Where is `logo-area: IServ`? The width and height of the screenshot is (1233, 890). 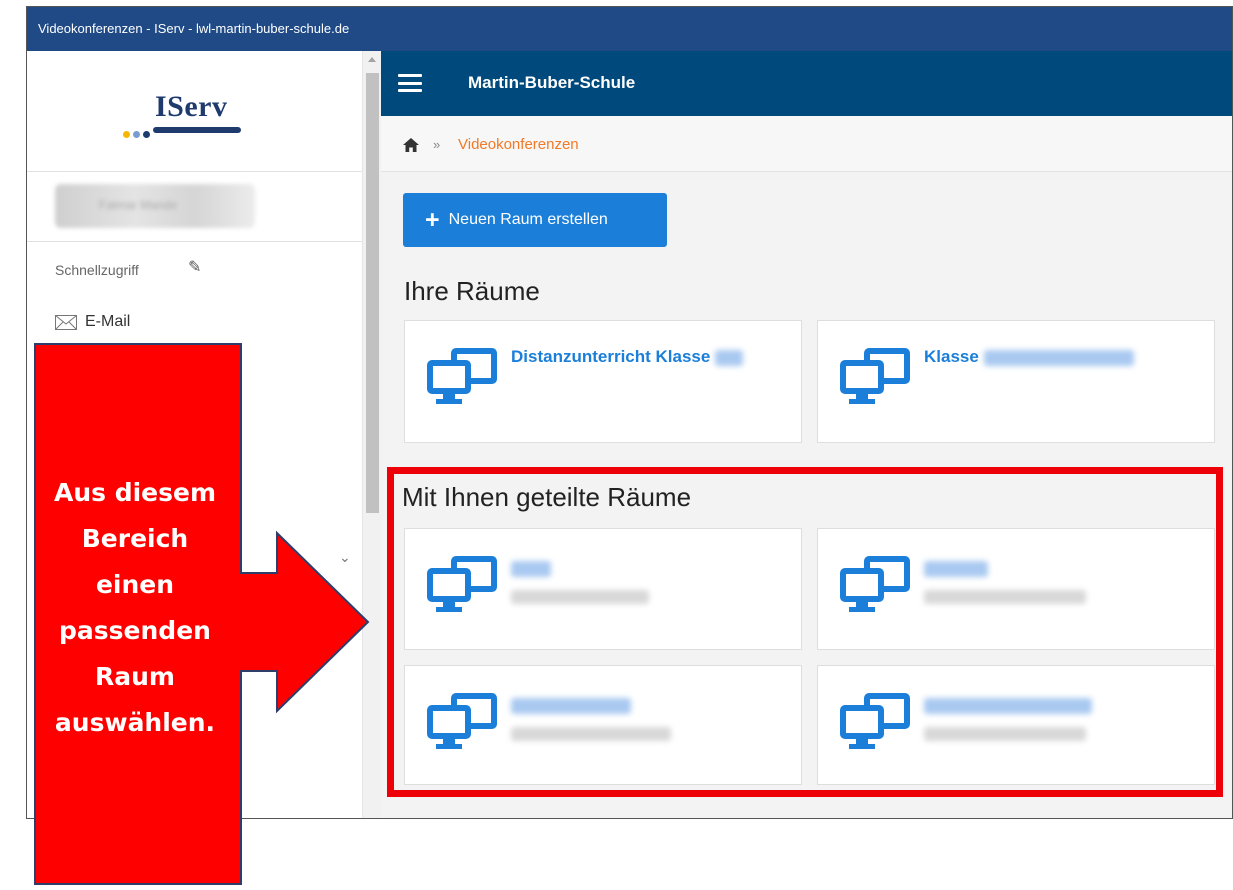
logo-area: IServ is located at coordinates (194, 111).